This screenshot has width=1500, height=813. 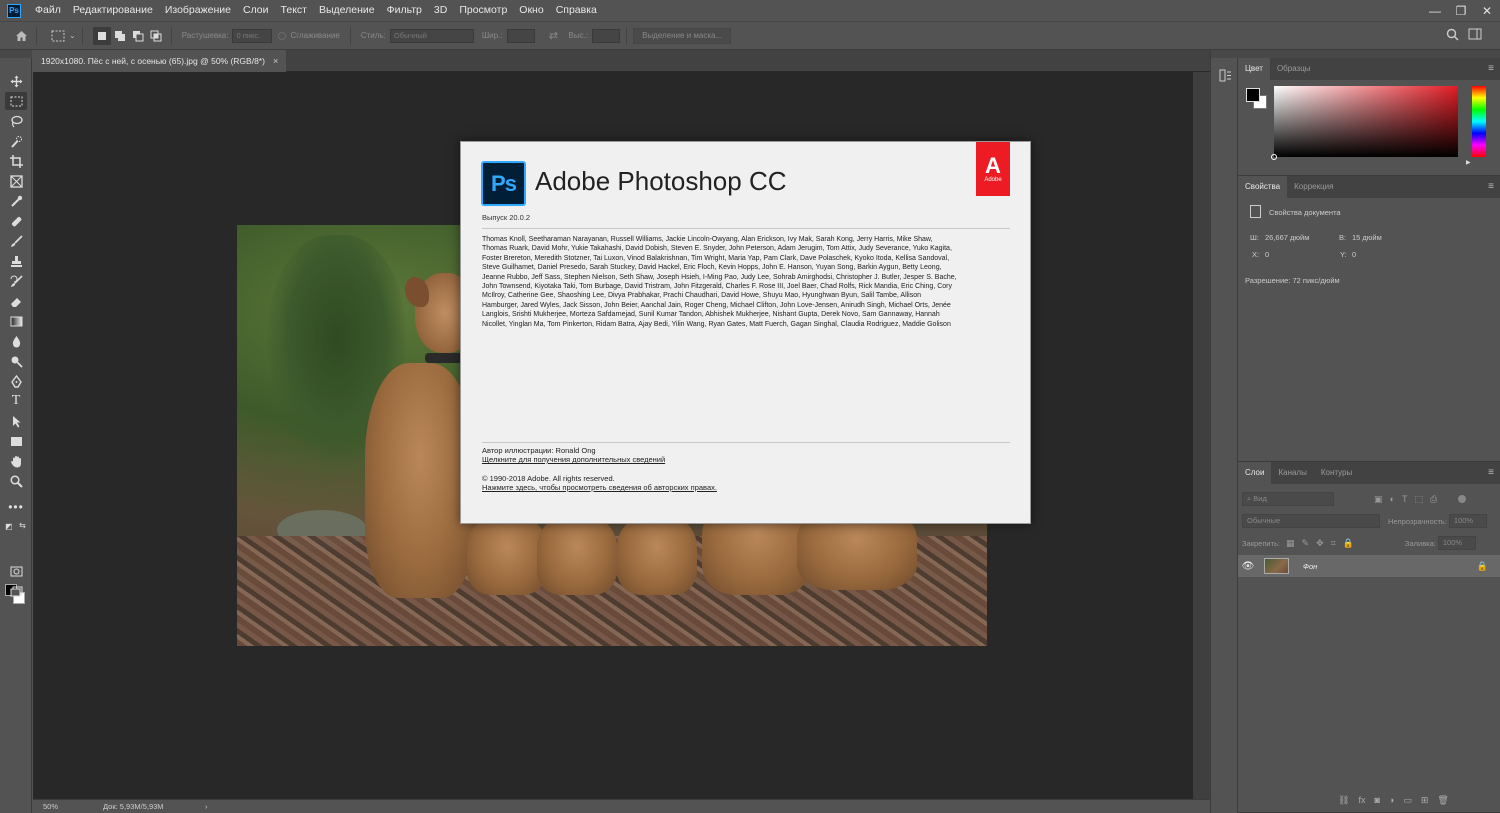 I want to click on tab-paths: Контуры, so click(x=1336, y=473).